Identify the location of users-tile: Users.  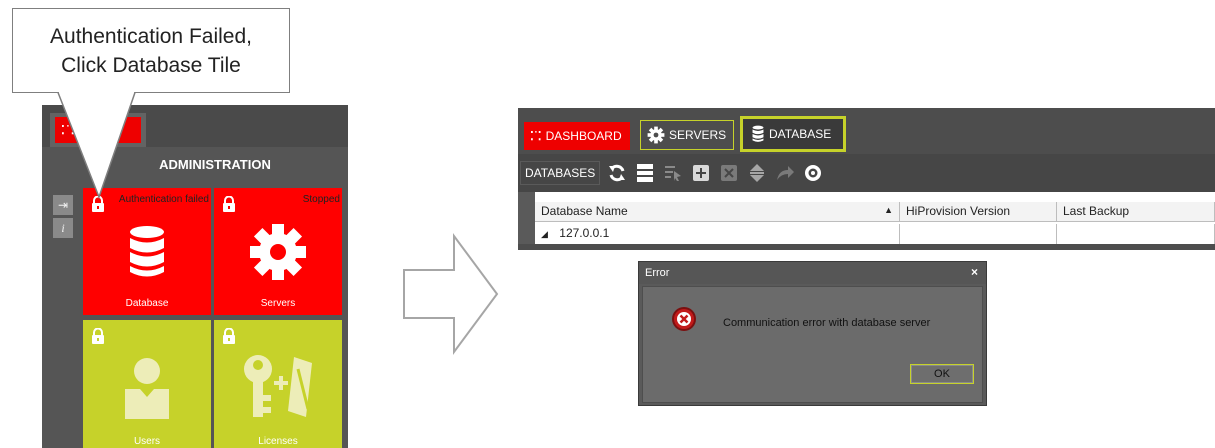
(147, 384).